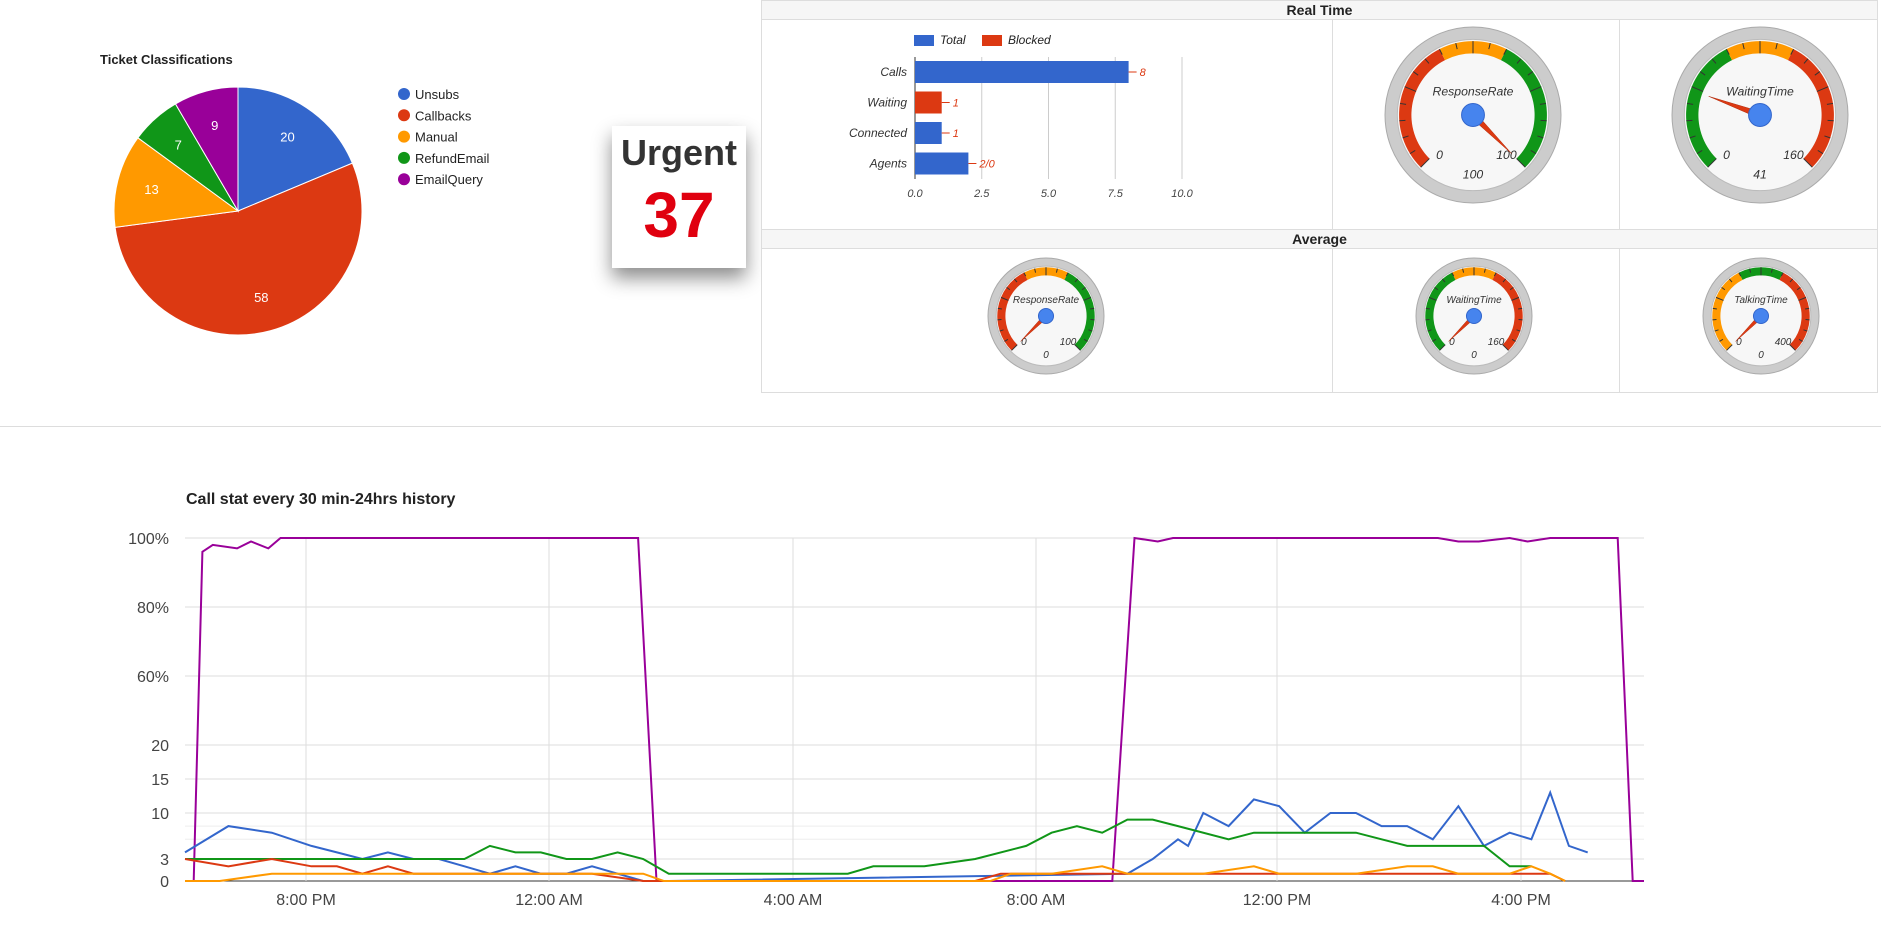 The height and width of the screenshot is (933, 1881). I want to click on avg-gauge-waiting-time: WaitingTime 0 160 0, so click(1474, 318).